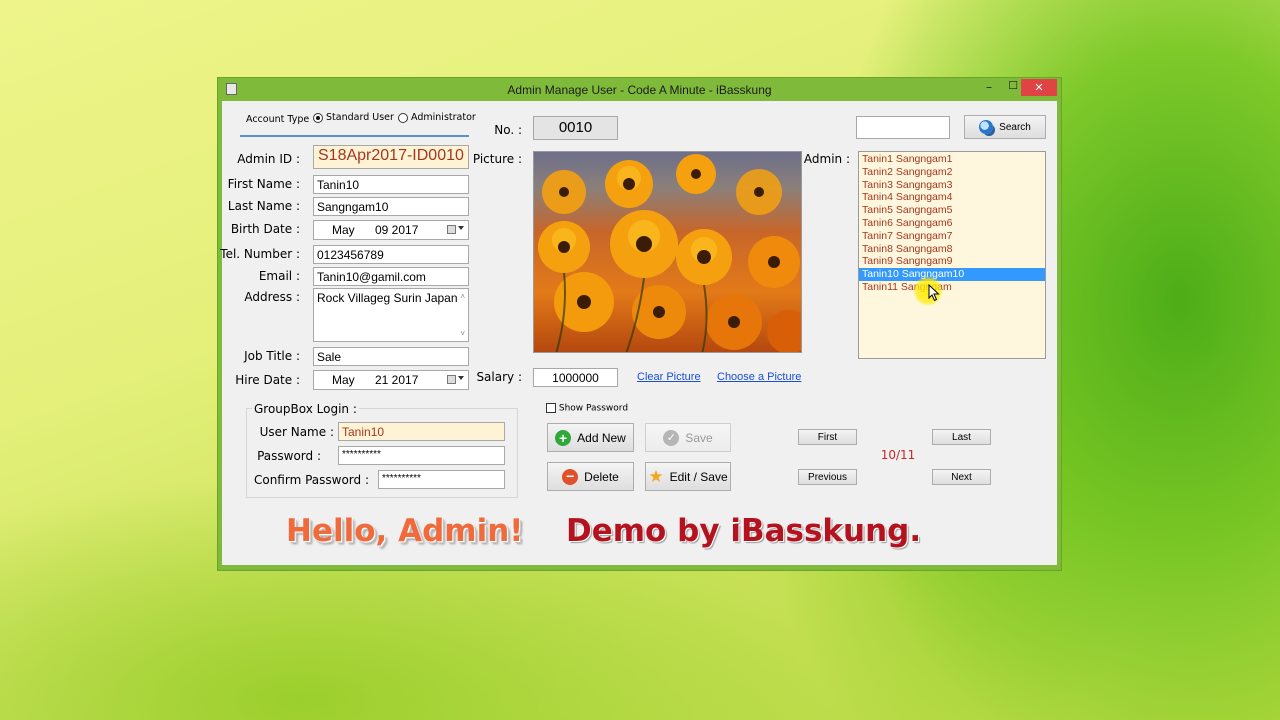 This screenshot has height=720, width=1280. I want to click on radio-icon, so click(403, 117).